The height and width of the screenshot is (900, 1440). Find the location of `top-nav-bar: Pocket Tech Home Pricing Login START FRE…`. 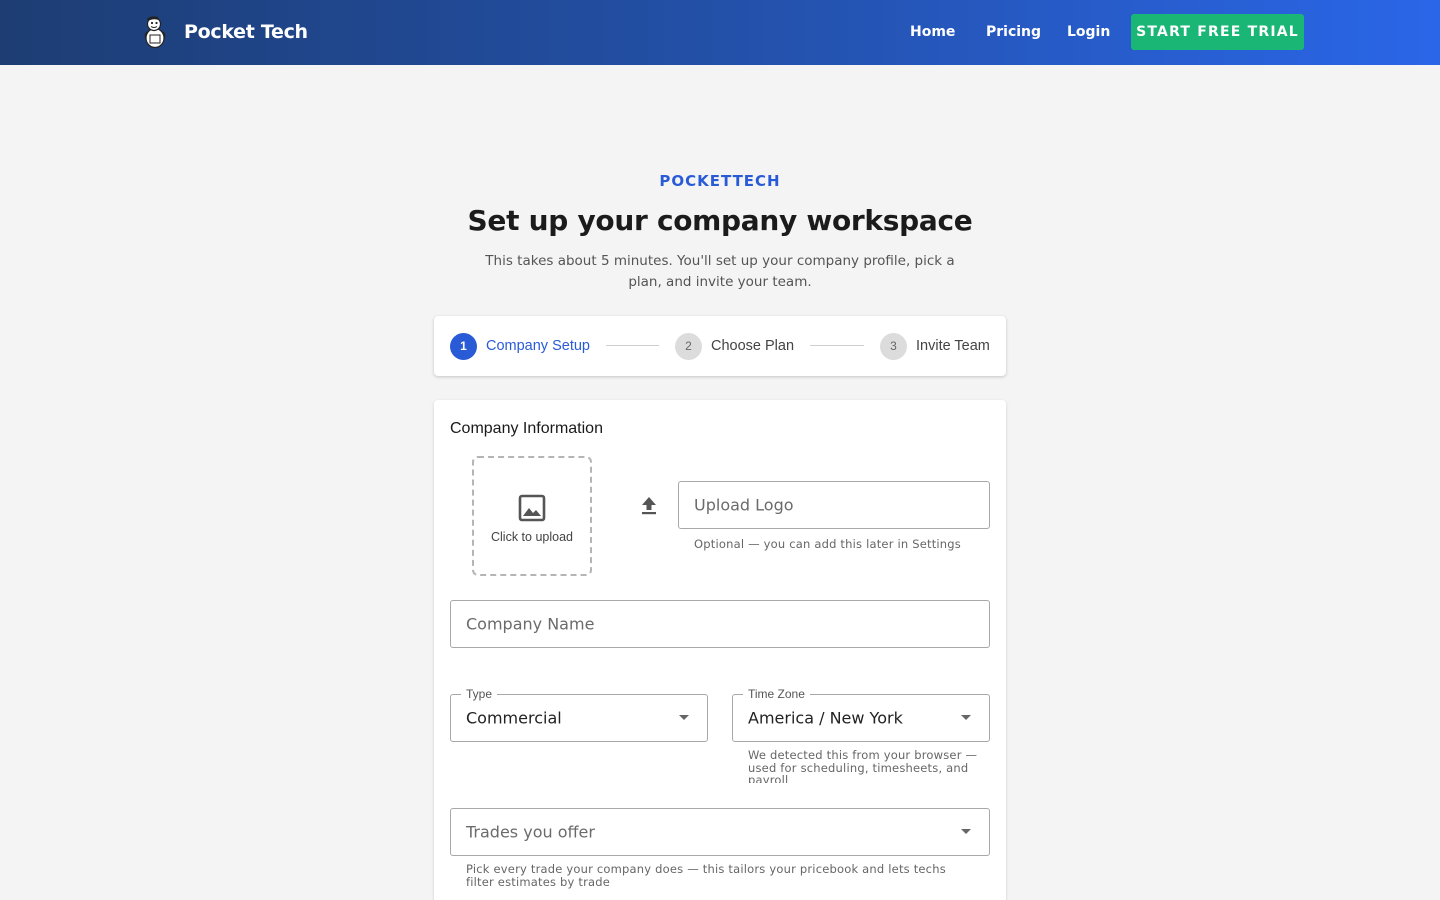

top-nav-bar: Pocket Tech Home Pricing Login START FRE… is located at coordinates (720, 32).